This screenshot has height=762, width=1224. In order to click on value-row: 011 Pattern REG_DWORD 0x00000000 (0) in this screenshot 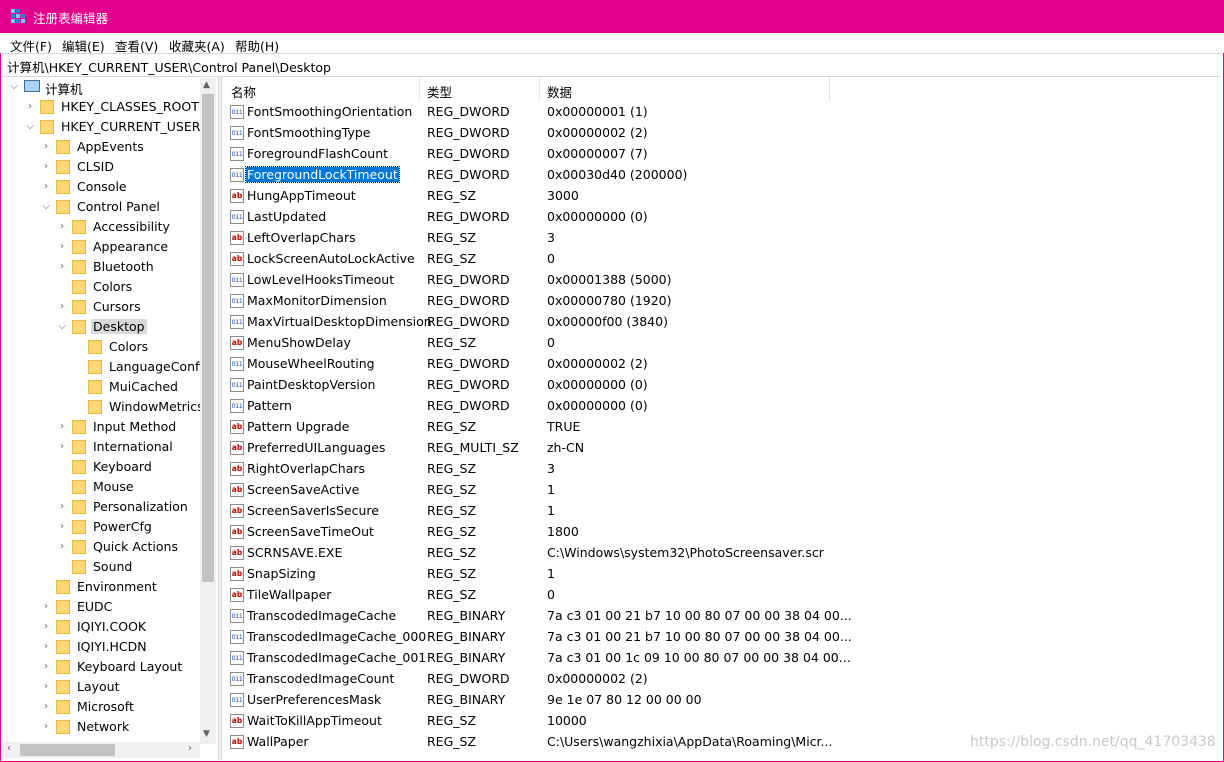, I will do `click(722, 406)`.